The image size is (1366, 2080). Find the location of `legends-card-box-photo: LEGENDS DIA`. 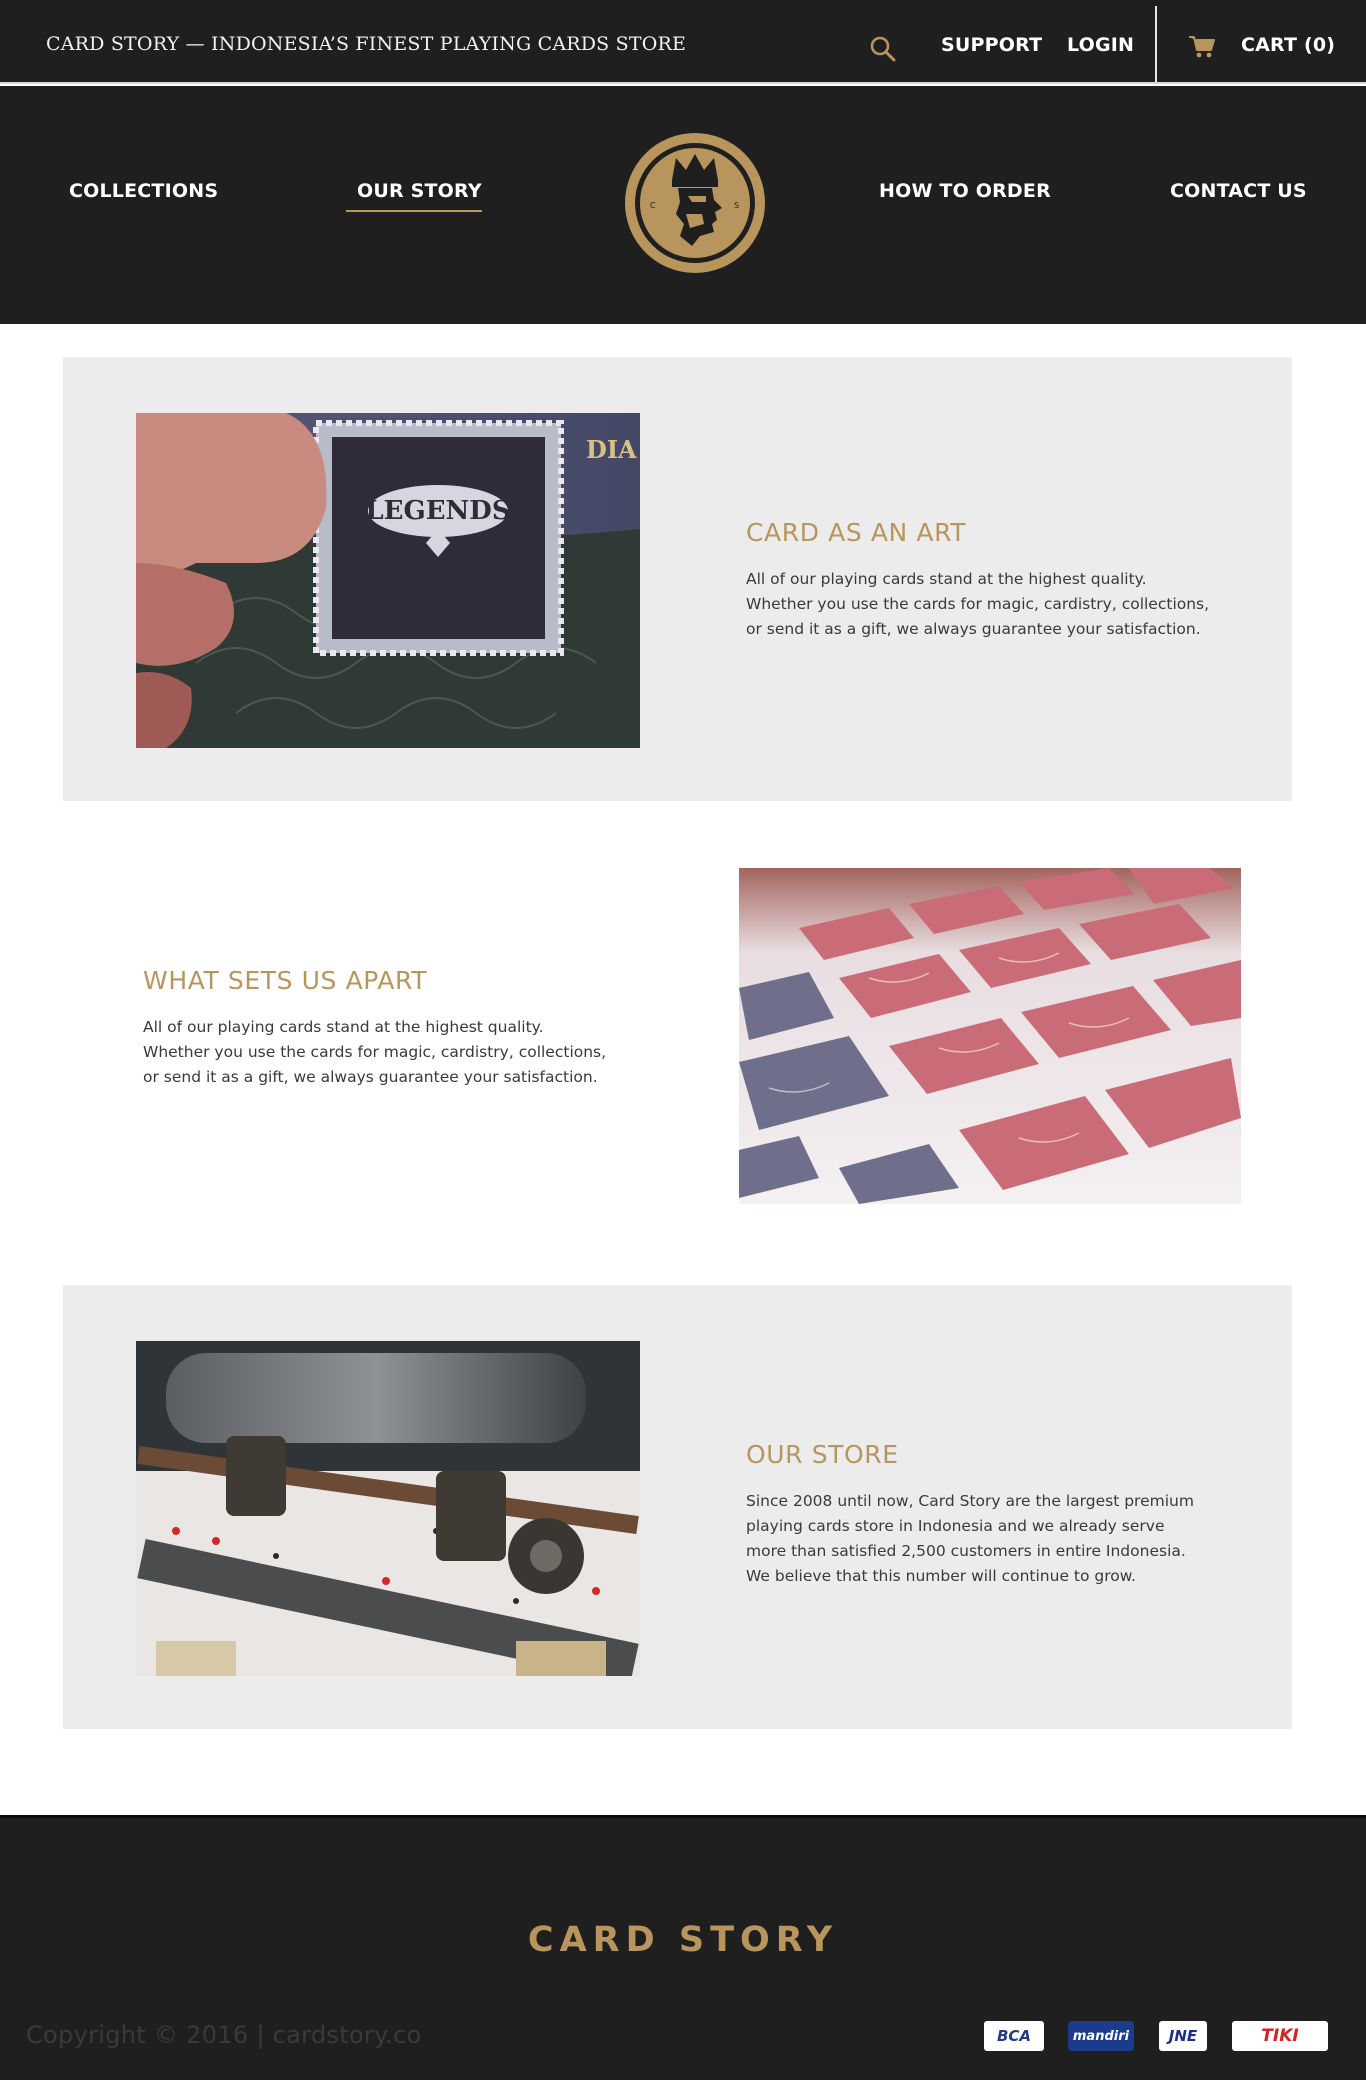

legends-card-box-photo: LEGENDS DIA is located at coordinates (388, 580).